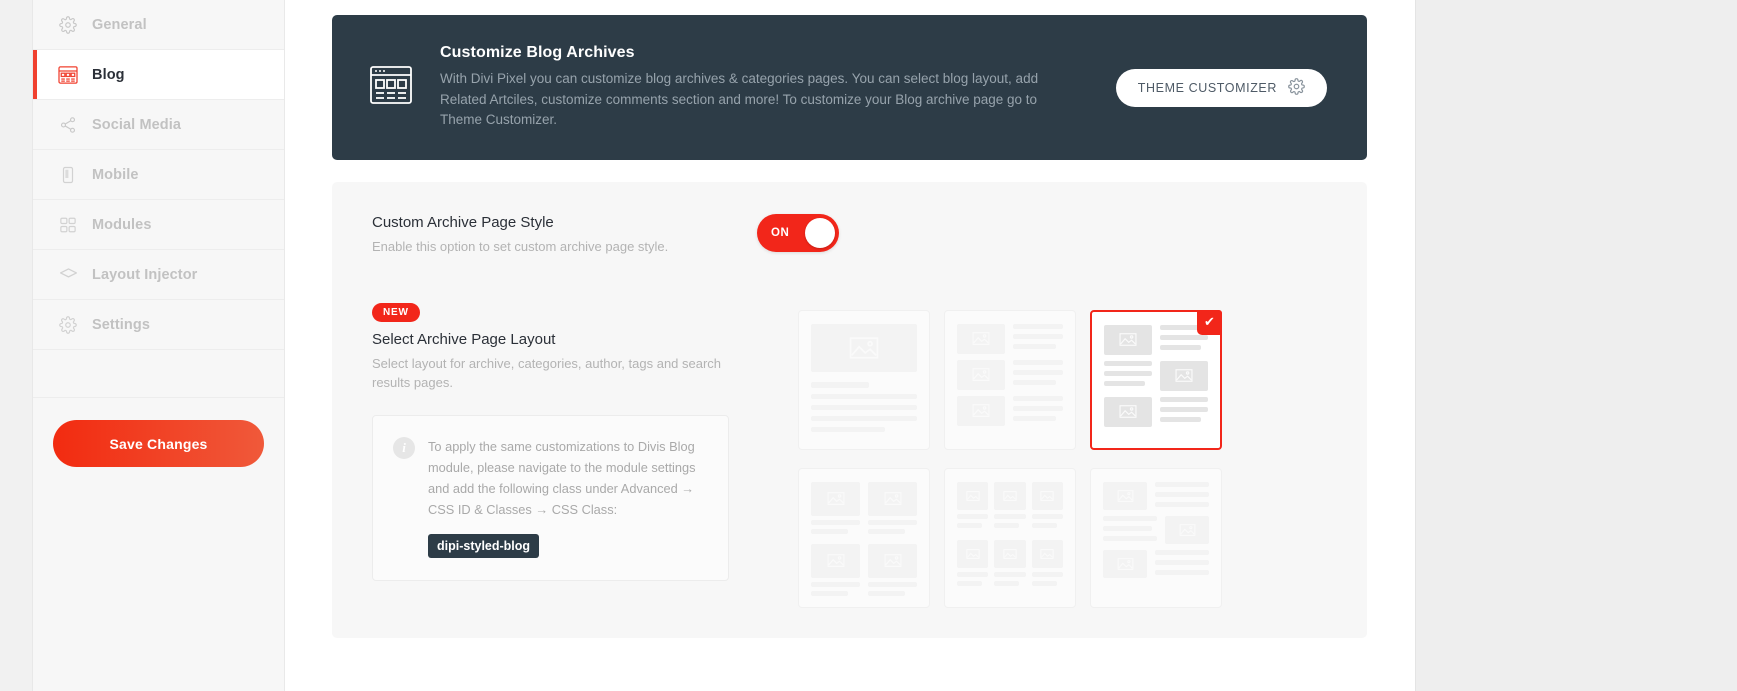 The height and width of the screenshot is (691, 1737). I want to click on sidebar-item-label: Settings, so click(121, 324).